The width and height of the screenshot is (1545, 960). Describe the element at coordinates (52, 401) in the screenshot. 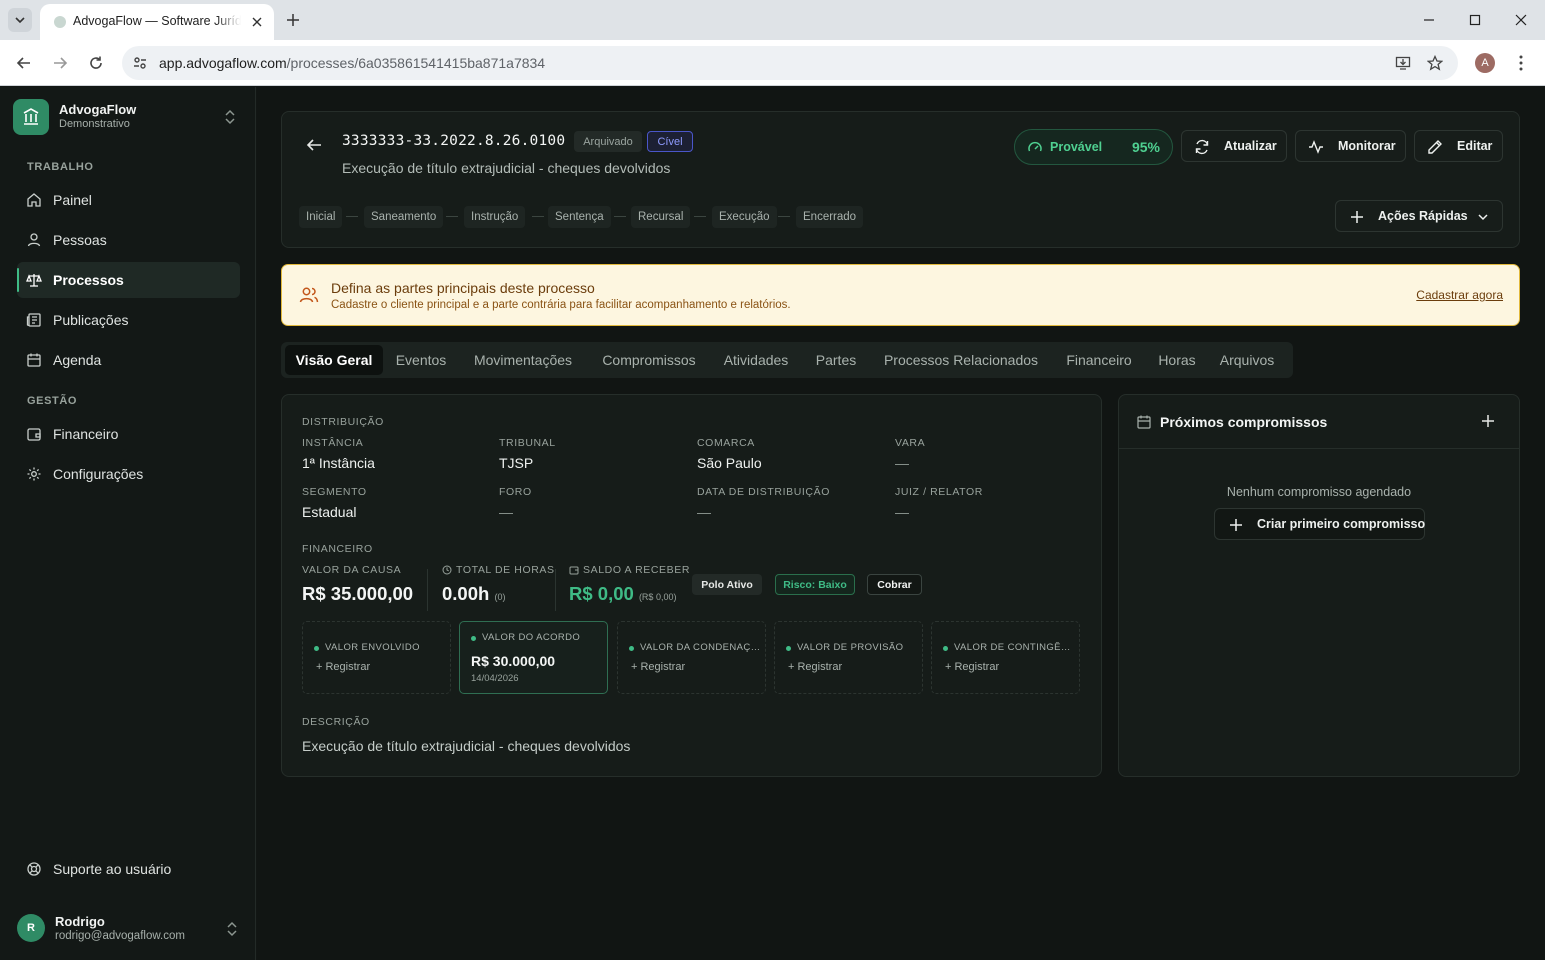

I see `nav-section-manage: GESTÃO` at that location.